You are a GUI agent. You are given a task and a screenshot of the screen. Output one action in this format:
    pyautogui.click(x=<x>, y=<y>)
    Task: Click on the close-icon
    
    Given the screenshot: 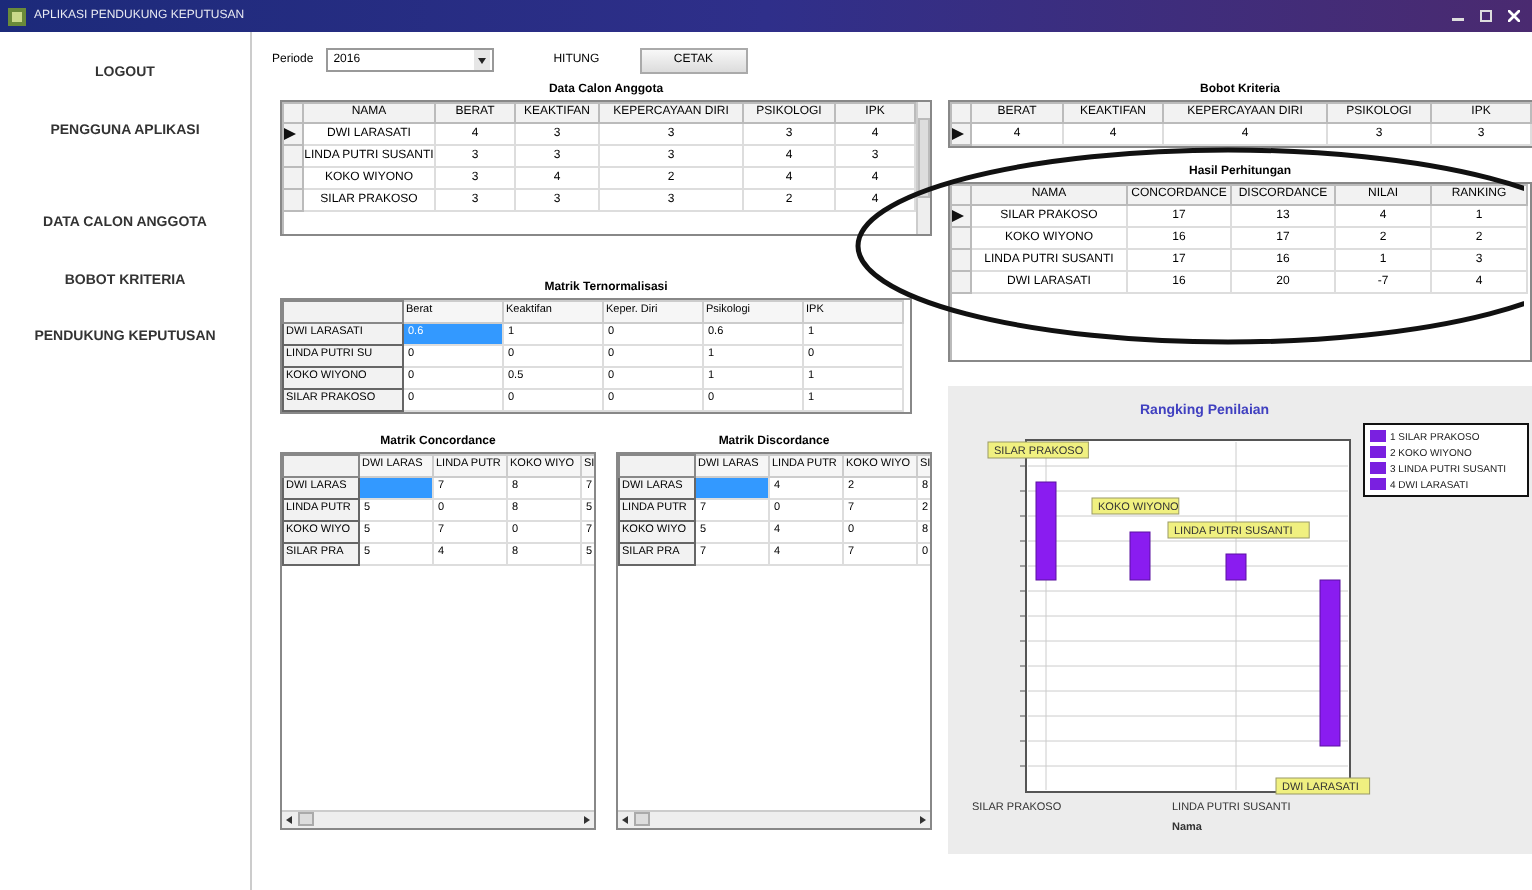 What is the action you would take?
    pyautogui.click(x=1514, y=16)
    